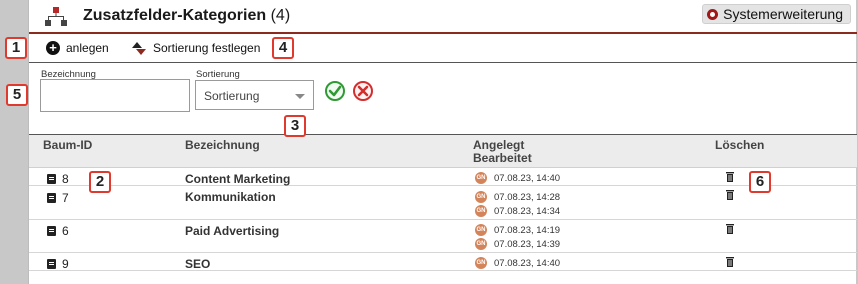  I want to click on row-id-text: 7, so click(65, 198).